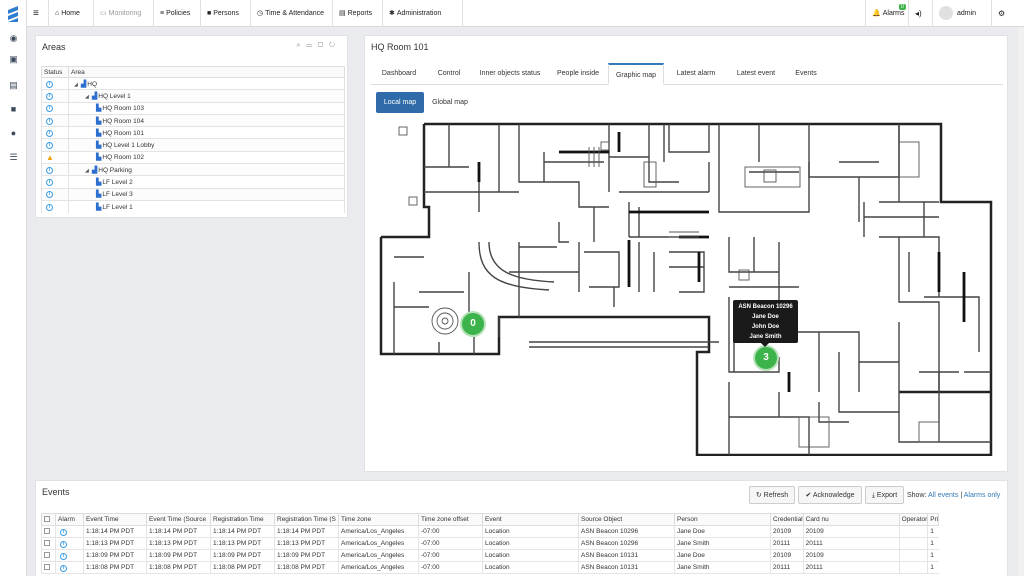 The image size is (1024, 576). I want to click on menu-reports: ▤ Reports, so click(358, 13).